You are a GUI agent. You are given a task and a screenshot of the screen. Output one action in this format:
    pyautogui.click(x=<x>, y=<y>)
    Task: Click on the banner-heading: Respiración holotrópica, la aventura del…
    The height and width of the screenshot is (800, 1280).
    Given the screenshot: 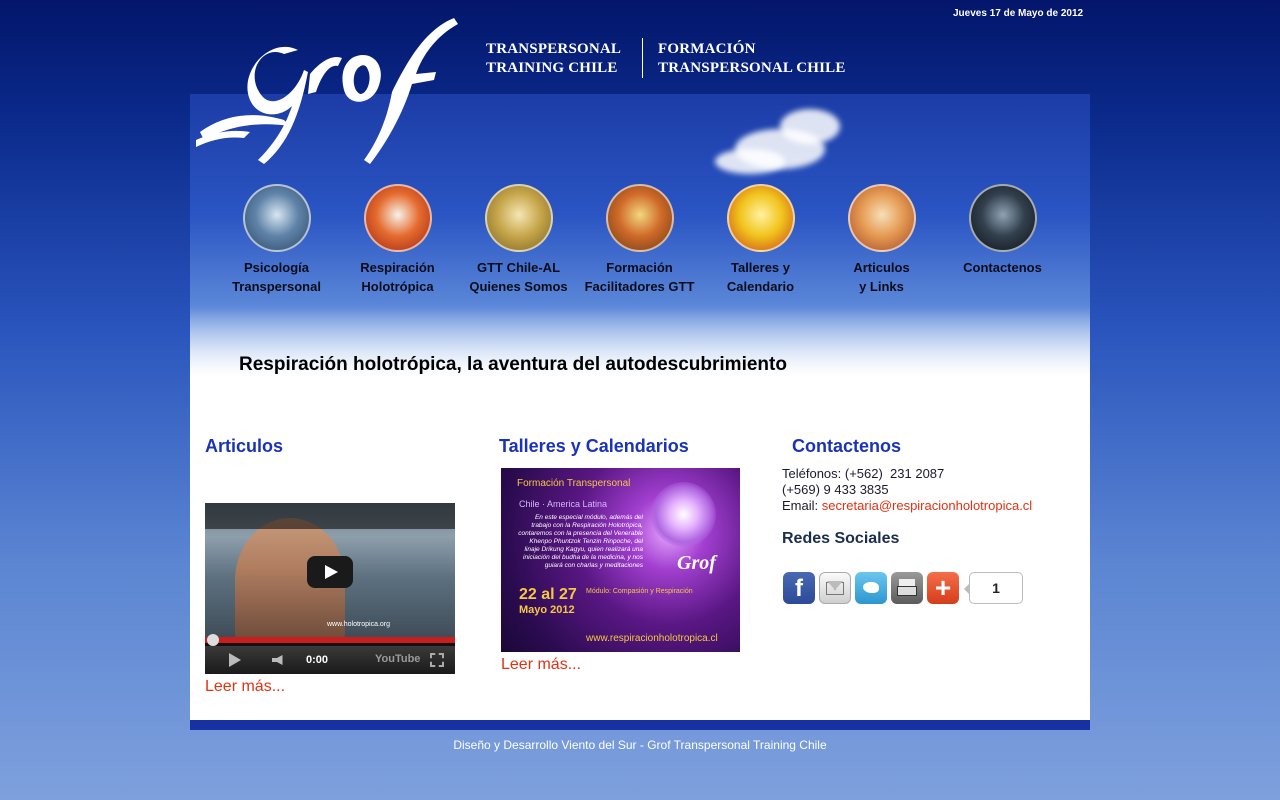 What is the action you would take?
    pyautogui.click(x=513, y=364)
    